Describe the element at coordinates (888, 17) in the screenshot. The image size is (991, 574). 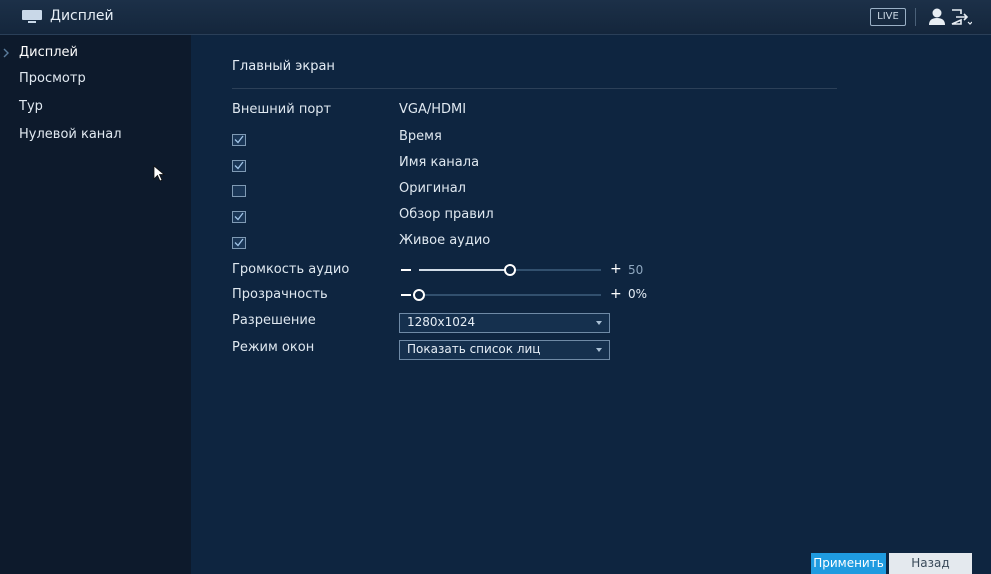
I see `live-button: LIVE` at that location.